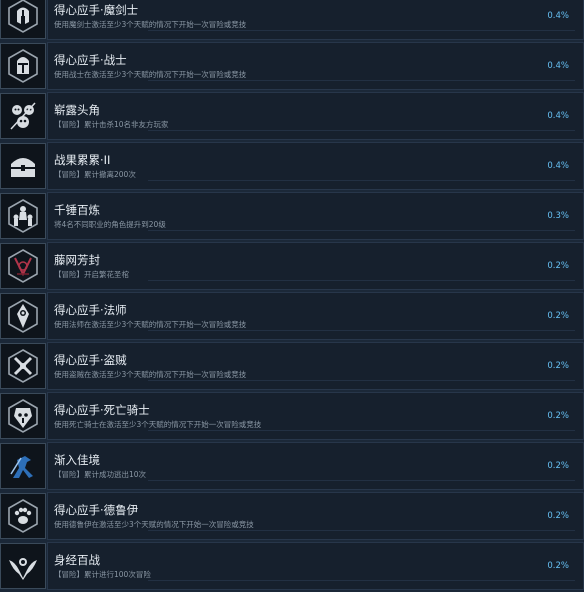  I want to click on achievement-row: 渐入佳境【冒险】累计成功逃出10次 0.2%, so click(292, 466).